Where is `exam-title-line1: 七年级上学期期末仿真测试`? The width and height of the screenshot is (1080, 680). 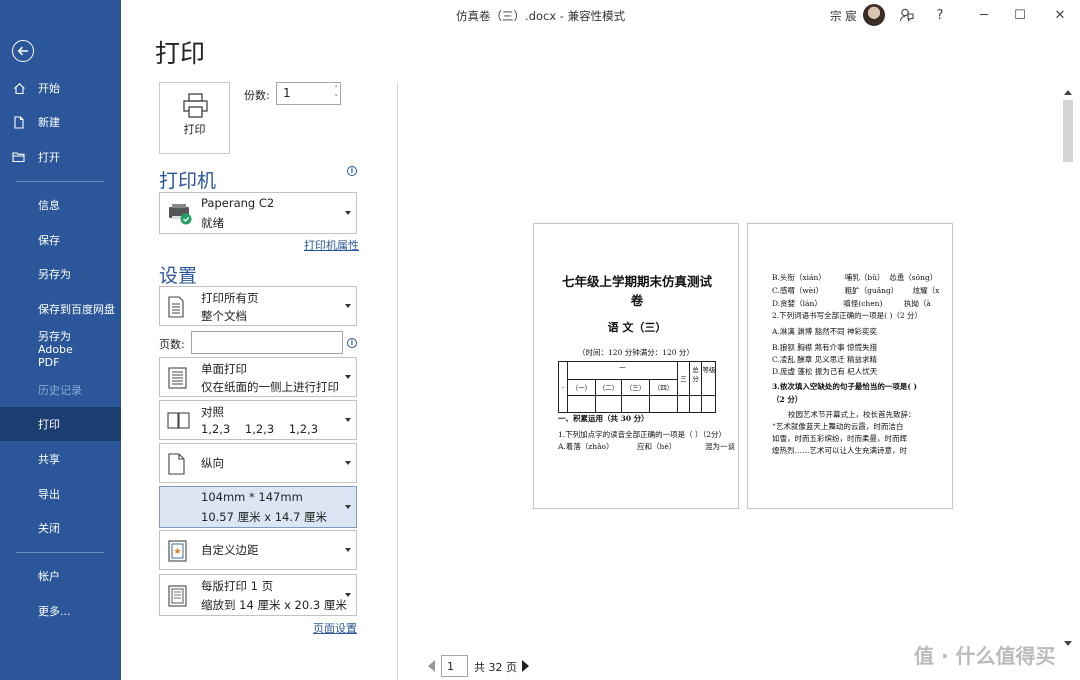 exam-title-line1: 七年级上学期期末仿真测试 is located at coordinates (636, 281).